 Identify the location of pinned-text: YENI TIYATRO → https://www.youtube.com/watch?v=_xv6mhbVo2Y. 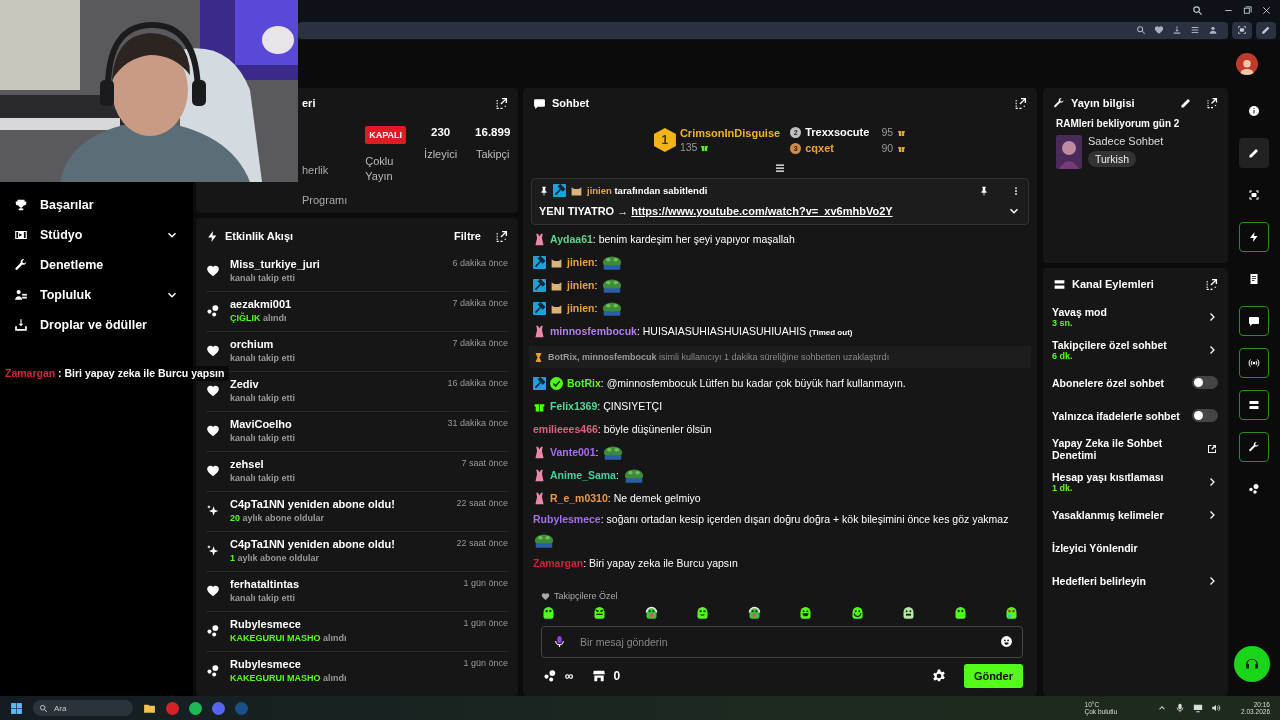
(716, 211).